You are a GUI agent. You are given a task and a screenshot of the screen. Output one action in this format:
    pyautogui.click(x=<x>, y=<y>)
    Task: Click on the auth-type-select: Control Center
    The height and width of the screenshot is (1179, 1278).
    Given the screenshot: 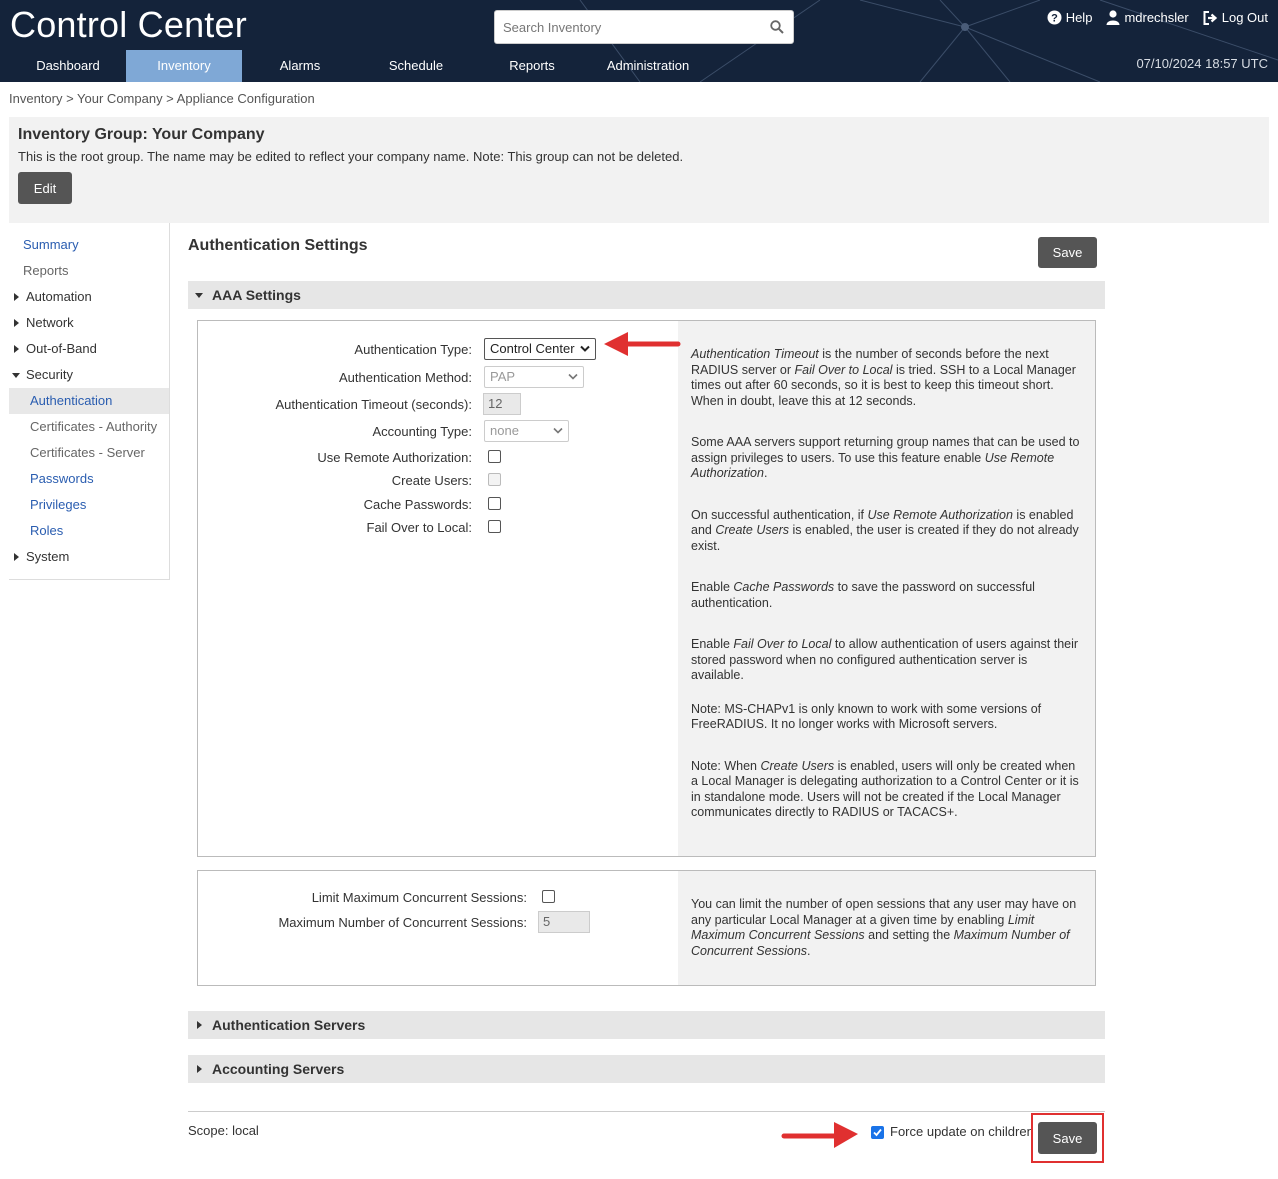 What is the action you would take?
    pyautogui.click(x=540, y=349)
    